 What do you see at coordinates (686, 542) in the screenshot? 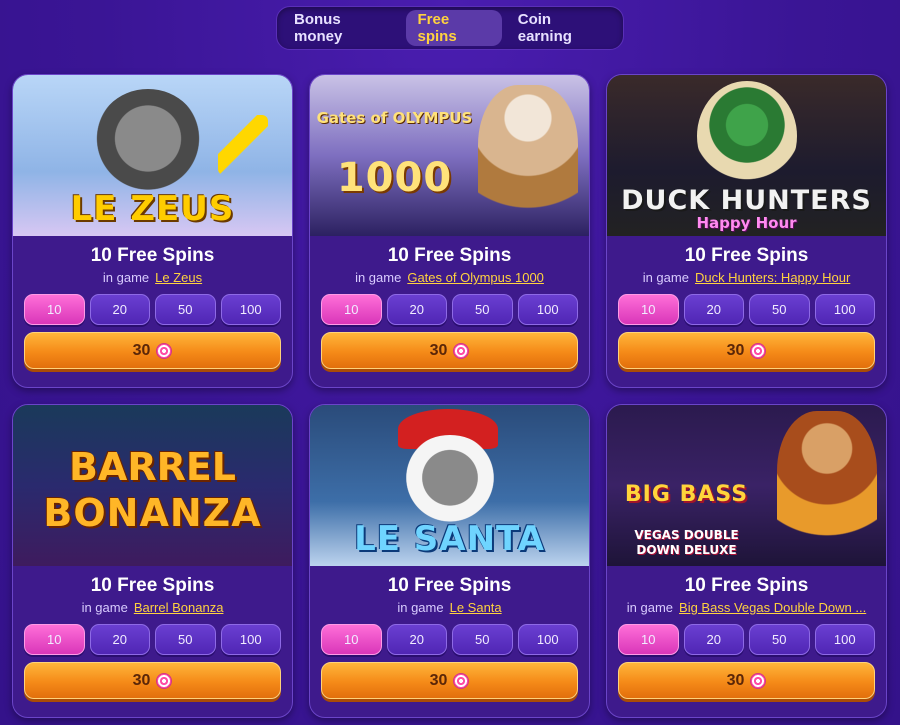
I see `game-logo-subtext: VEGAS DOUBLE DOWN DELUXE` at bounding box center [686, 542].